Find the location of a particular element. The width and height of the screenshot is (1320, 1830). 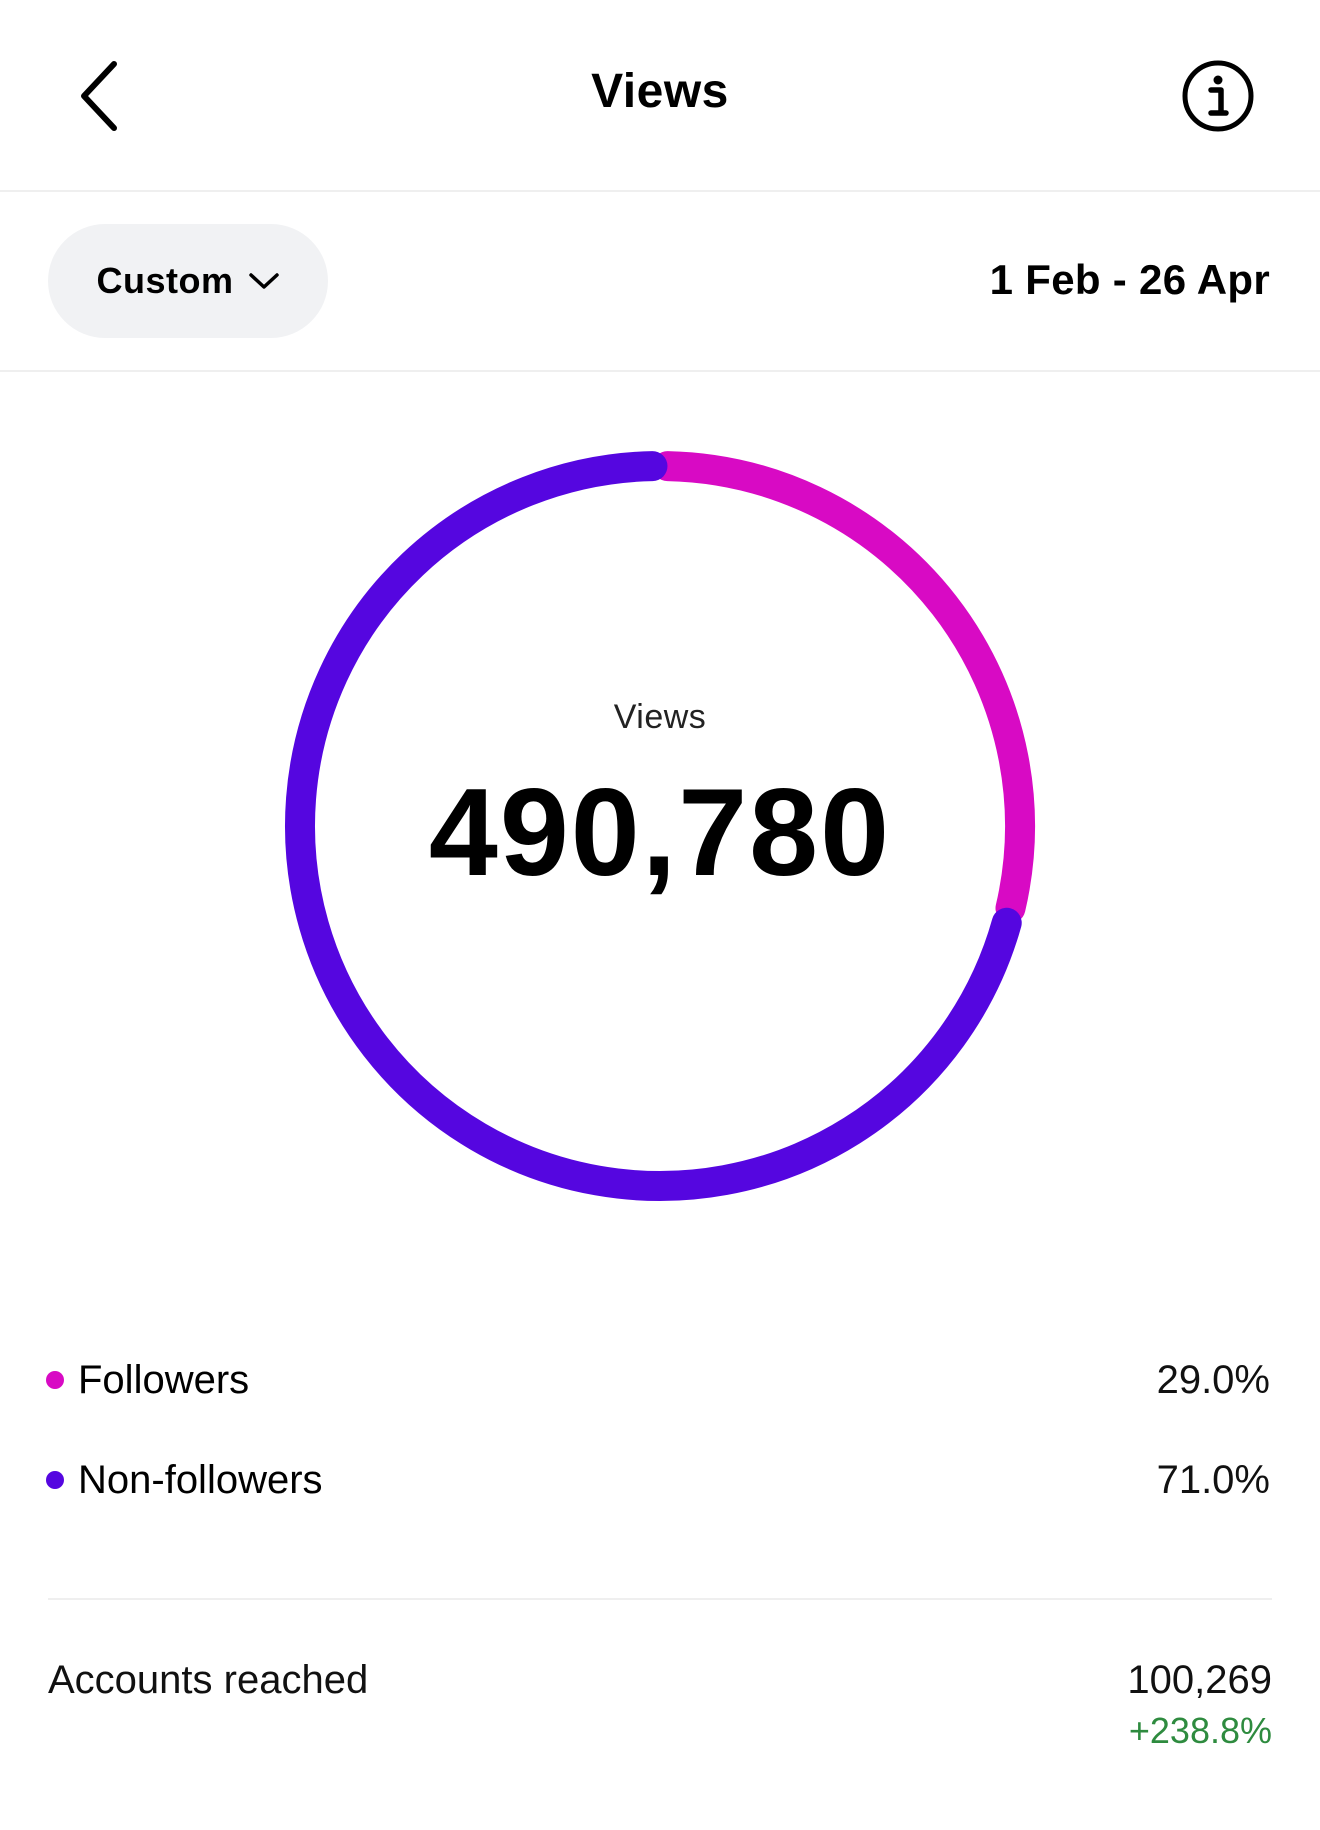

date-range-text: 1 Feb - 26 Apr is located at coordinates (1129, 279).